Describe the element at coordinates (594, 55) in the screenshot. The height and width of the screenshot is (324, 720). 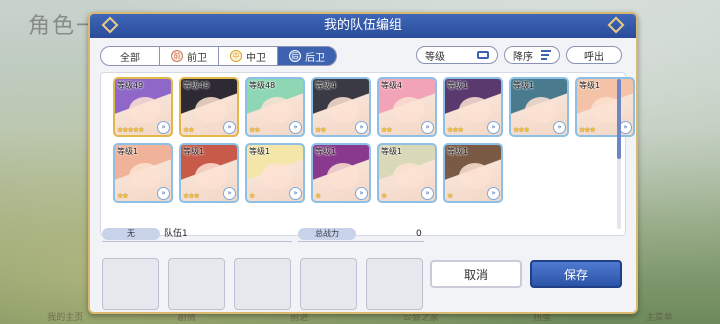
I see `recall-button: 呼出` at that location.